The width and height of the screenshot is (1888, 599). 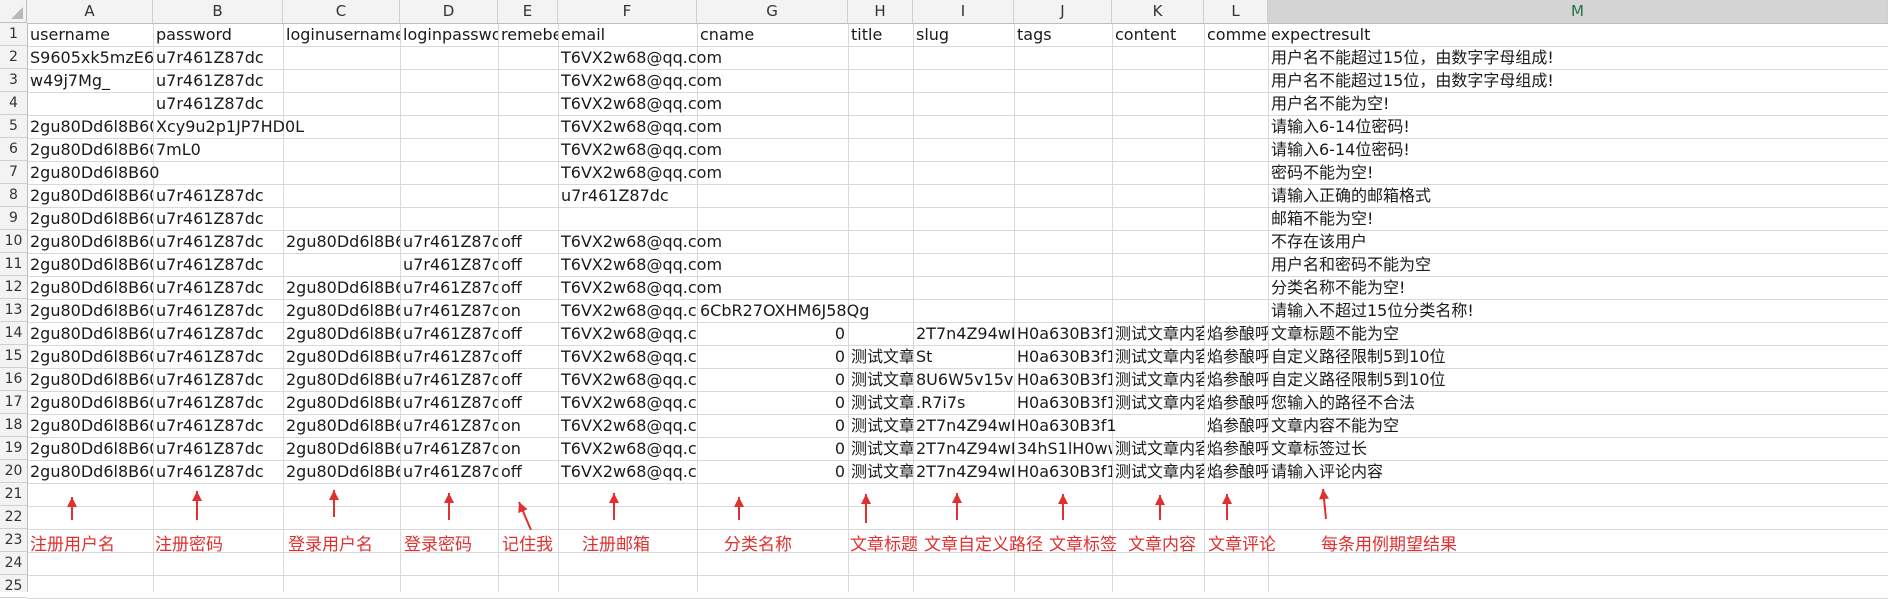 What do you see at coordinates (640, 264) in the screenshot?
I see `cell-f11: T6VX2w68@qq.com` at bounding box center [640, 264].